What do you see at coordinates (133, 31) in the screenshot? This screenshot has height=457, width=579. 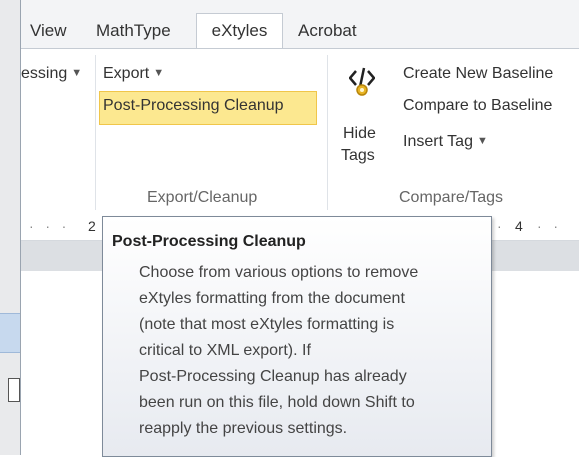 I see `tab-mathtype: MathType` at bounding box center [133, 31].